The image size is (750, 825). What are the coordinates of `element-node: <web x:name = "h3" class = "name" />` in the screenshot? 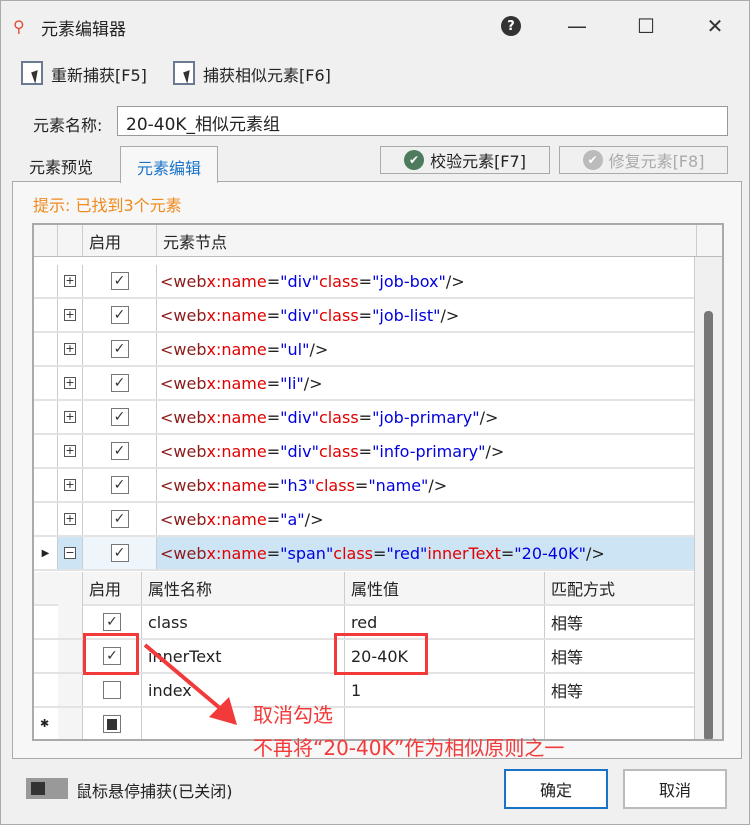 It's located at (427, 485).